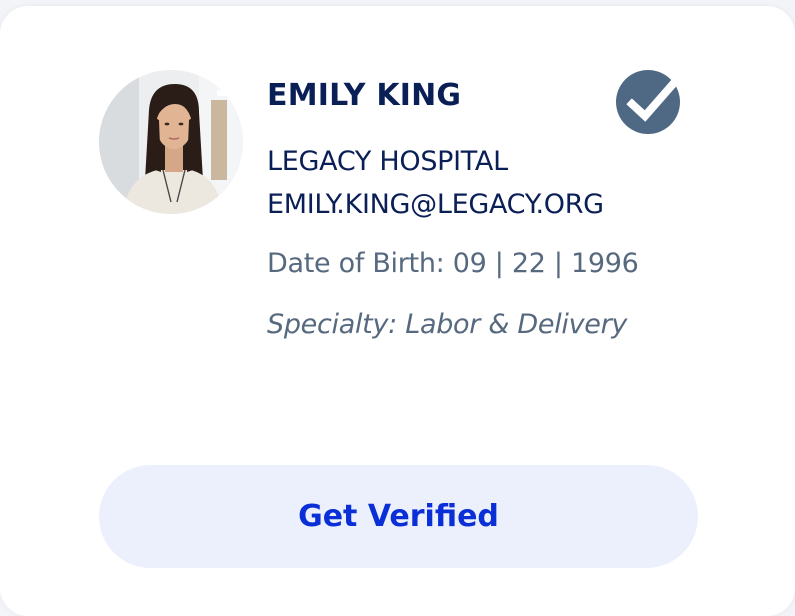 This screenshot has width=795, height=616. I want to click on organization-name: LEGACY HOSPITAL, so click(387, 161).